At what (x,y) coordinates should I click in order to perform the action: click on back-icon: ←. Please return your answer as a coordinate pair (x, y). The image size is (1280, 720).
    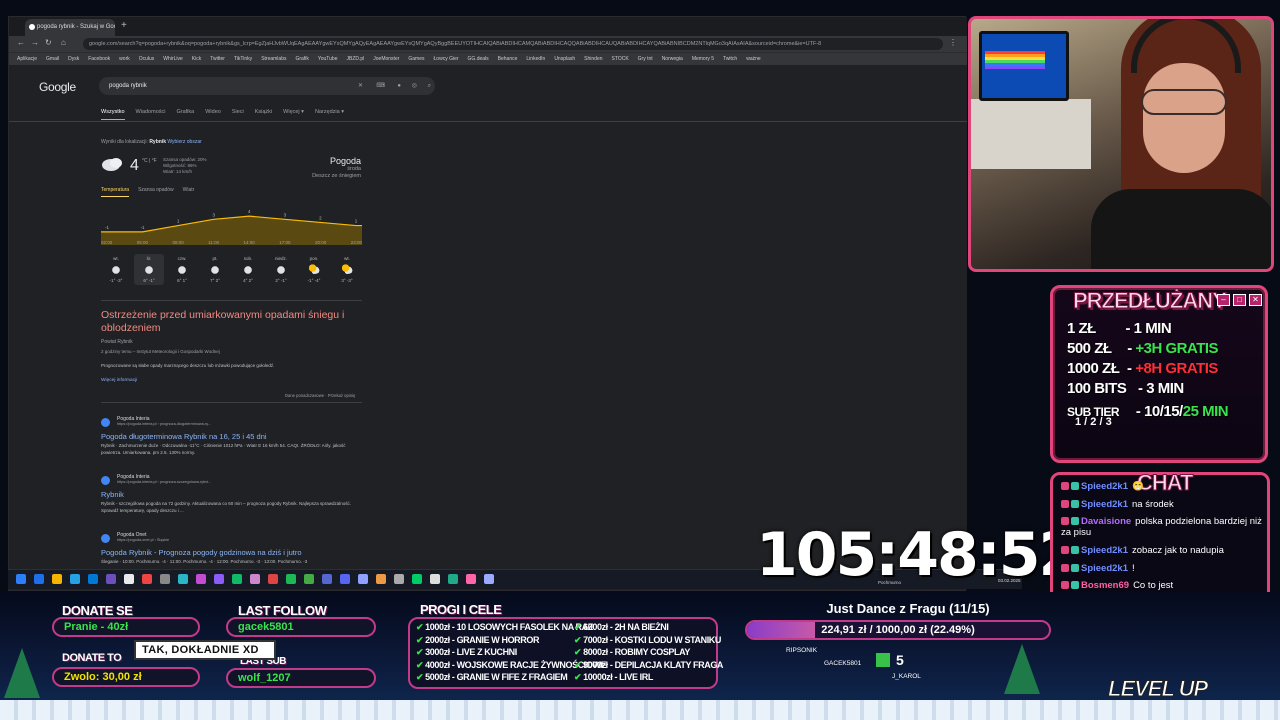
    Looking at the image, I should click on (21, 42).